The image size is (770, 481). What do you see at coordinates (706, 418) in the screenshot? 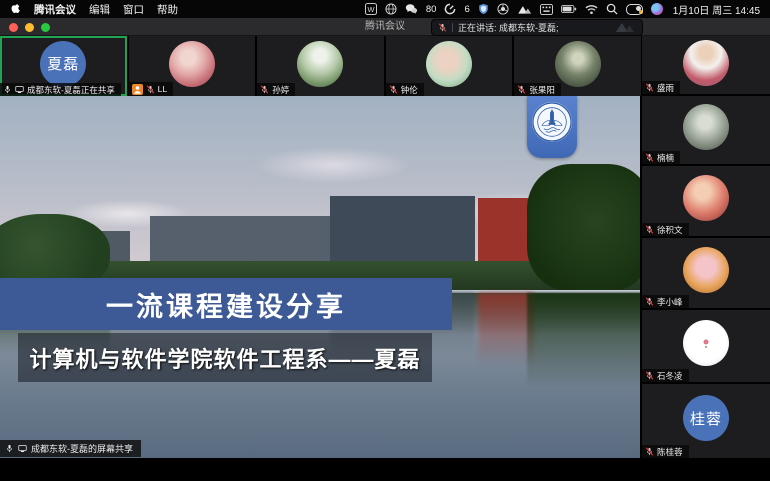
I see `avatar-guirong: 桂蓉` at bounding box center [706, 418].